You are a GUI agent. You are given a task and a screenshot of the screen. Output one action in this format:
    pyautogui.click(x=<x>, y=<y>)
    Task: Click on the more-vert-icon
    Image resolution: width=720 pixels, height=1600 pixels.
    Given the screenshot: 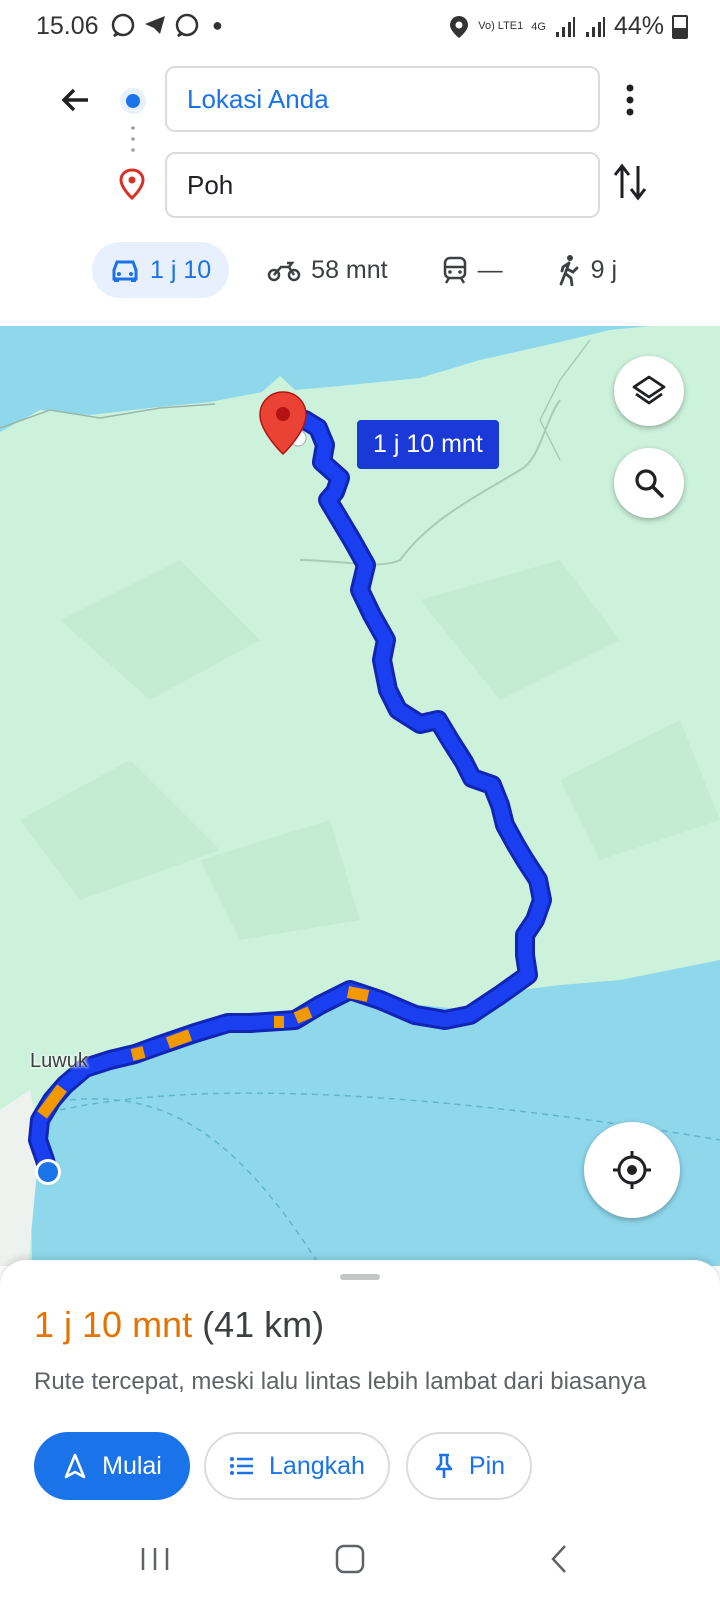 What is the action you would take?
    pyautogui.click(x=630, y=100)
    